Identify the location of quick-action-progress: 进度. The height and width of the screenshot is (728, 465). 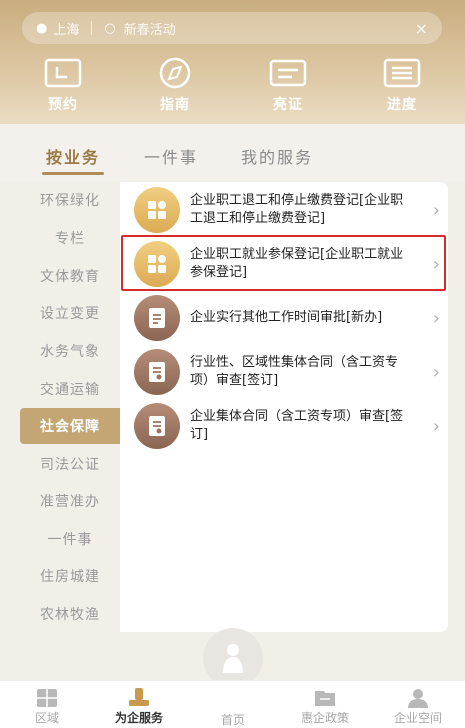
(402, 85).